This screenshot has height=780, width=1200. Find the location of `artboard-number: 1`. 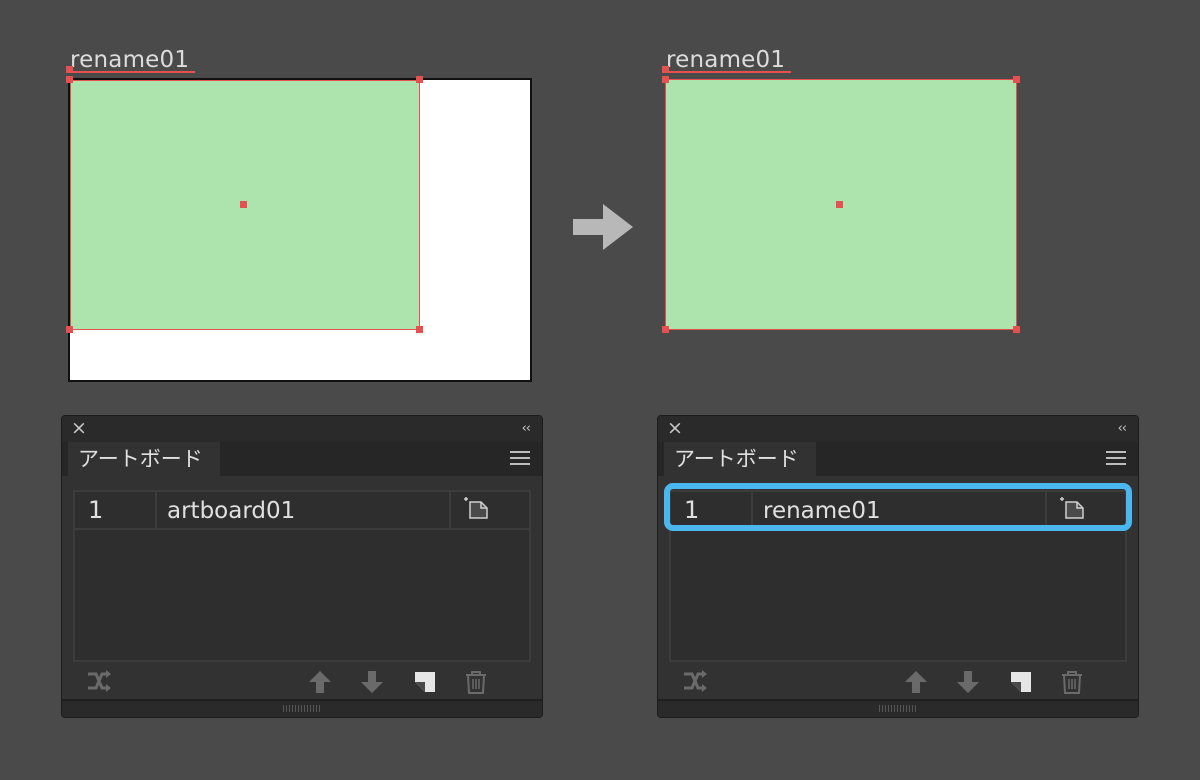

artboard-number: 1 is located at coordinates (116, 510).